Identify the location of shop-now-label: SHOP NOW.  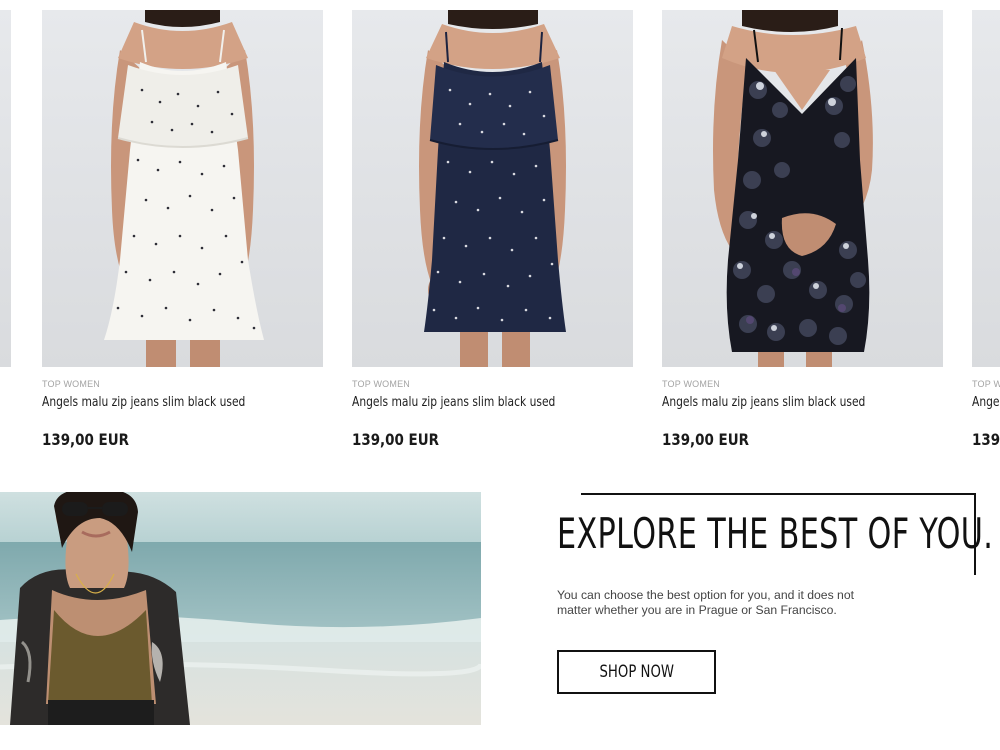
(636, 672).